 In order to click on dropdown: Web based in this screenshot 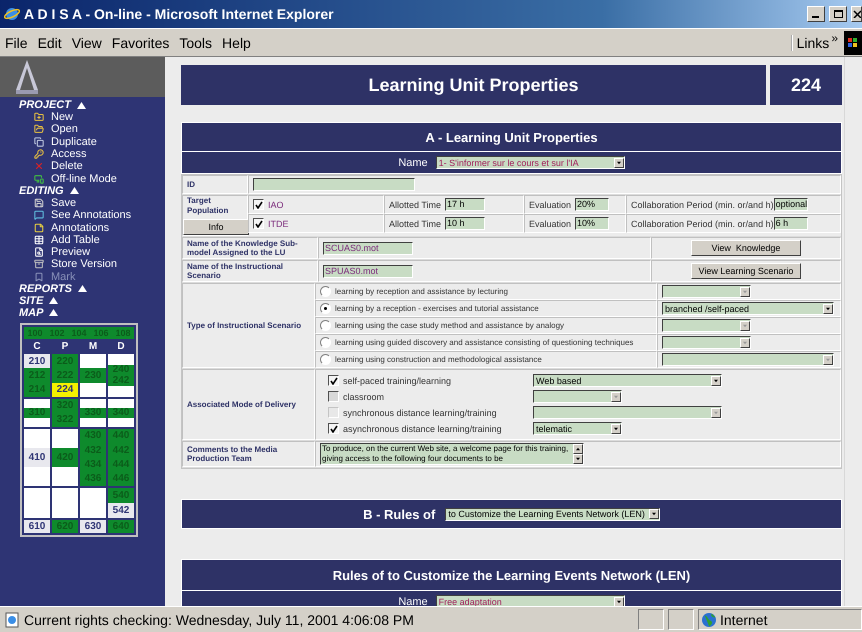, I will do `click(627, 380)`.